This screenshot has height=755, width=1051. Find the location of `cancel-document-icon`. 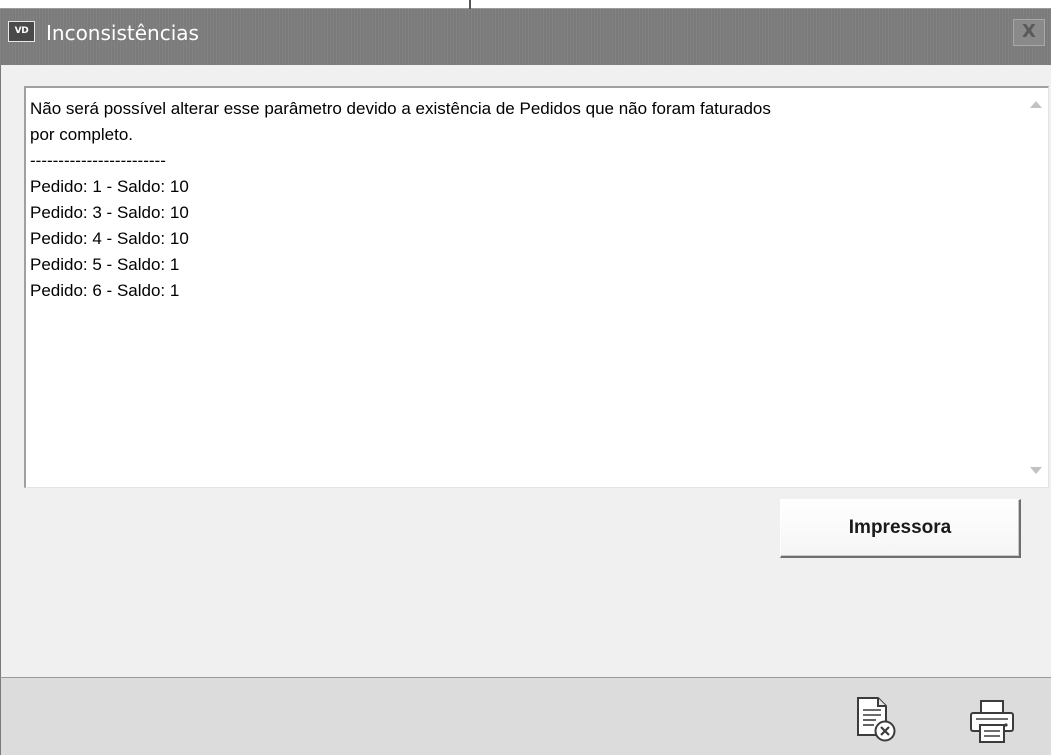

cancel-document-icon is located at coordinates (877, 720).